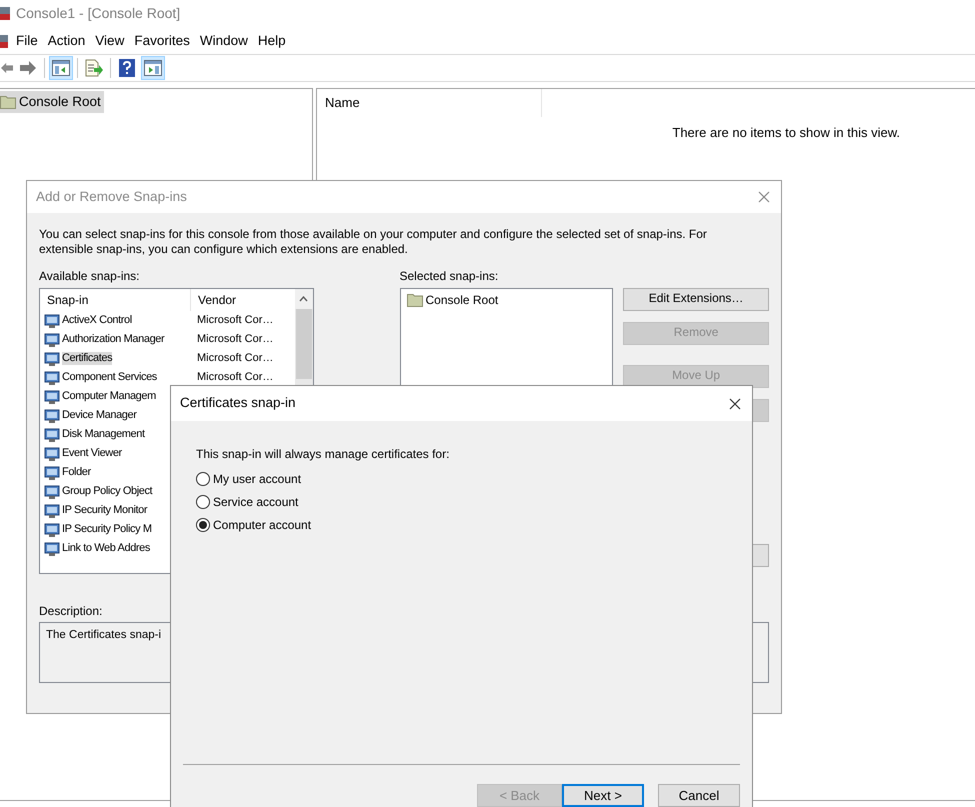 Image resolution: width=975 pixels, height=807 pixels. What do you see at coordinates (105, 510) in the screenshot?
I see `snap-in-name: IP Security Monitor` at bounding box center [105, 510].